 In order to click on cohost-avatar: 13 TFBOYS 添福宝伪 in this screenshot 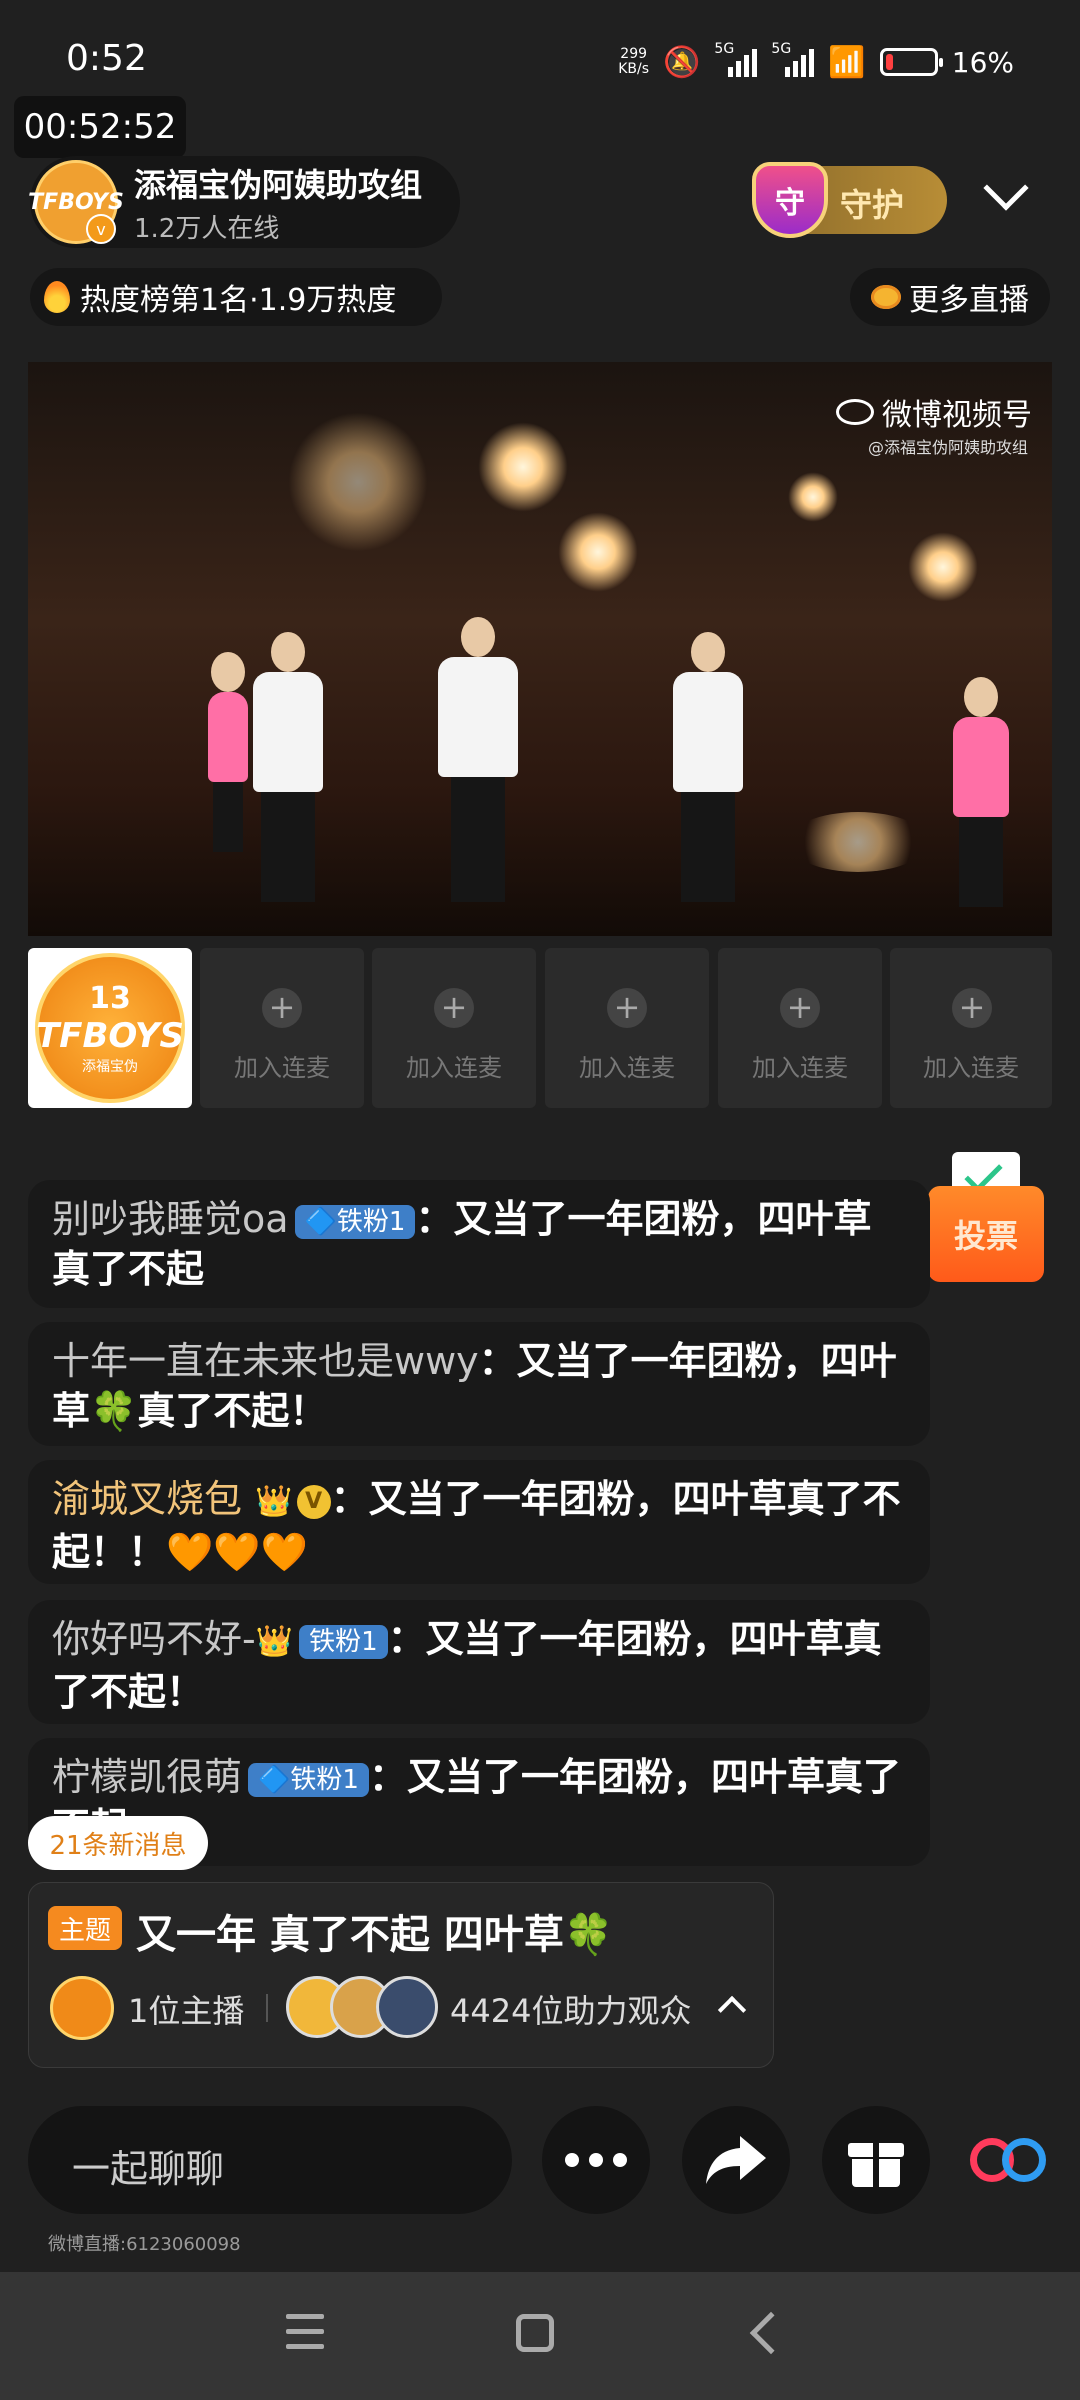, I will do `click(110, 1028)`.